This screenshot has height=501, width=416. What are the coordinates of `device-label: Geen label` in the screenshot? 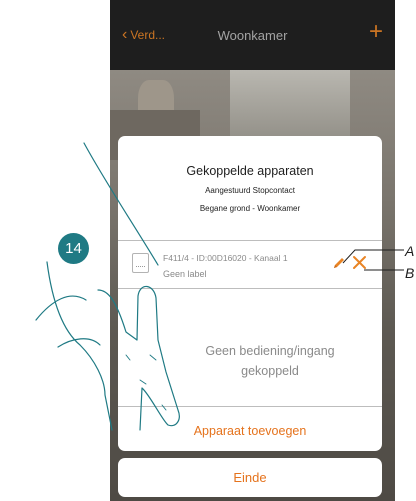 It's located at (185, 274).